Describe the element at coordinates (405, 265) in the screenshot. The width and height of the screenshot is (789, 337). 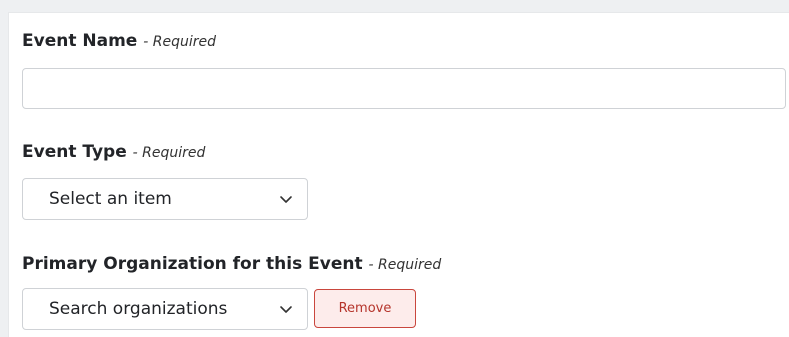
I see `primary-org-required-note: - Required` at that location.